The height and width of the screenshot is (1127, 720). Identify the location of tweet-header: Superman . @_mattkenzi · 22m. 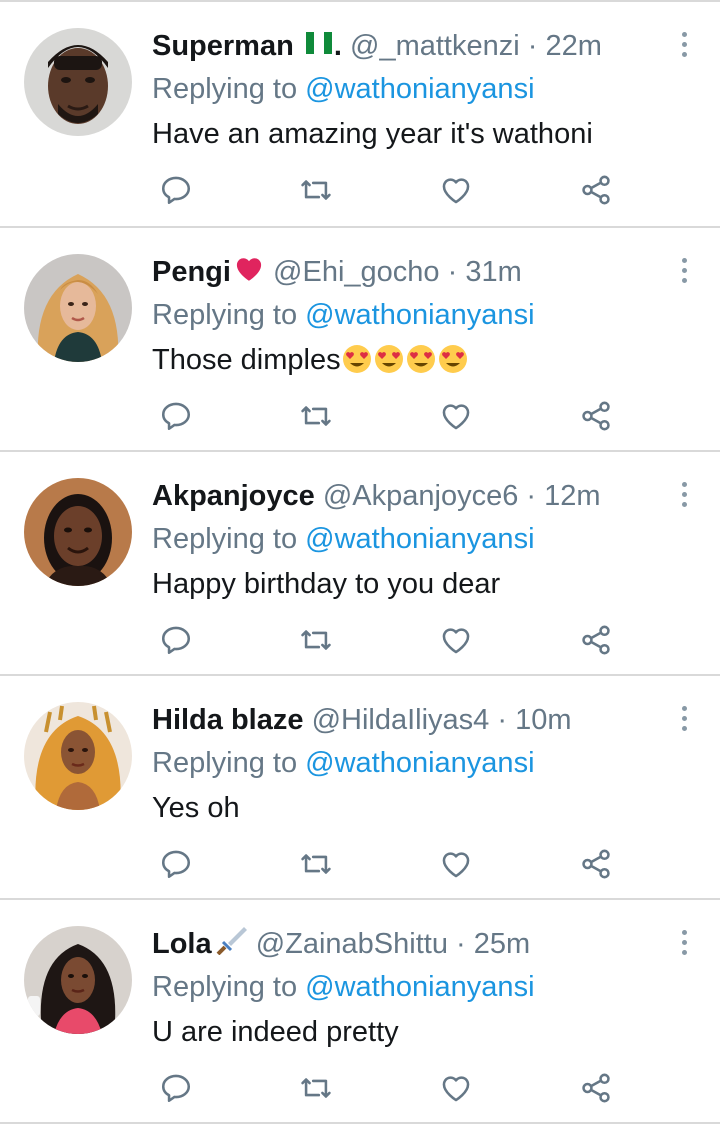
(377, 46).